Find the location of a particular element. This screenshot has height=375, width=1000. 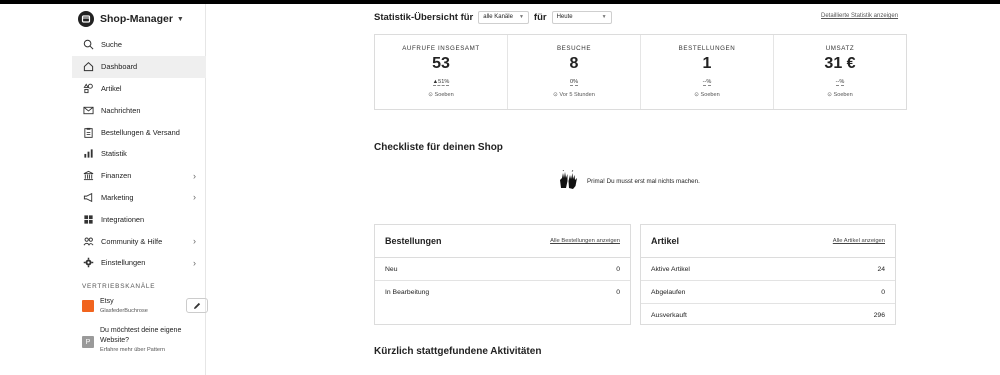

clipboard-icon is located at coordinates (88, 132).